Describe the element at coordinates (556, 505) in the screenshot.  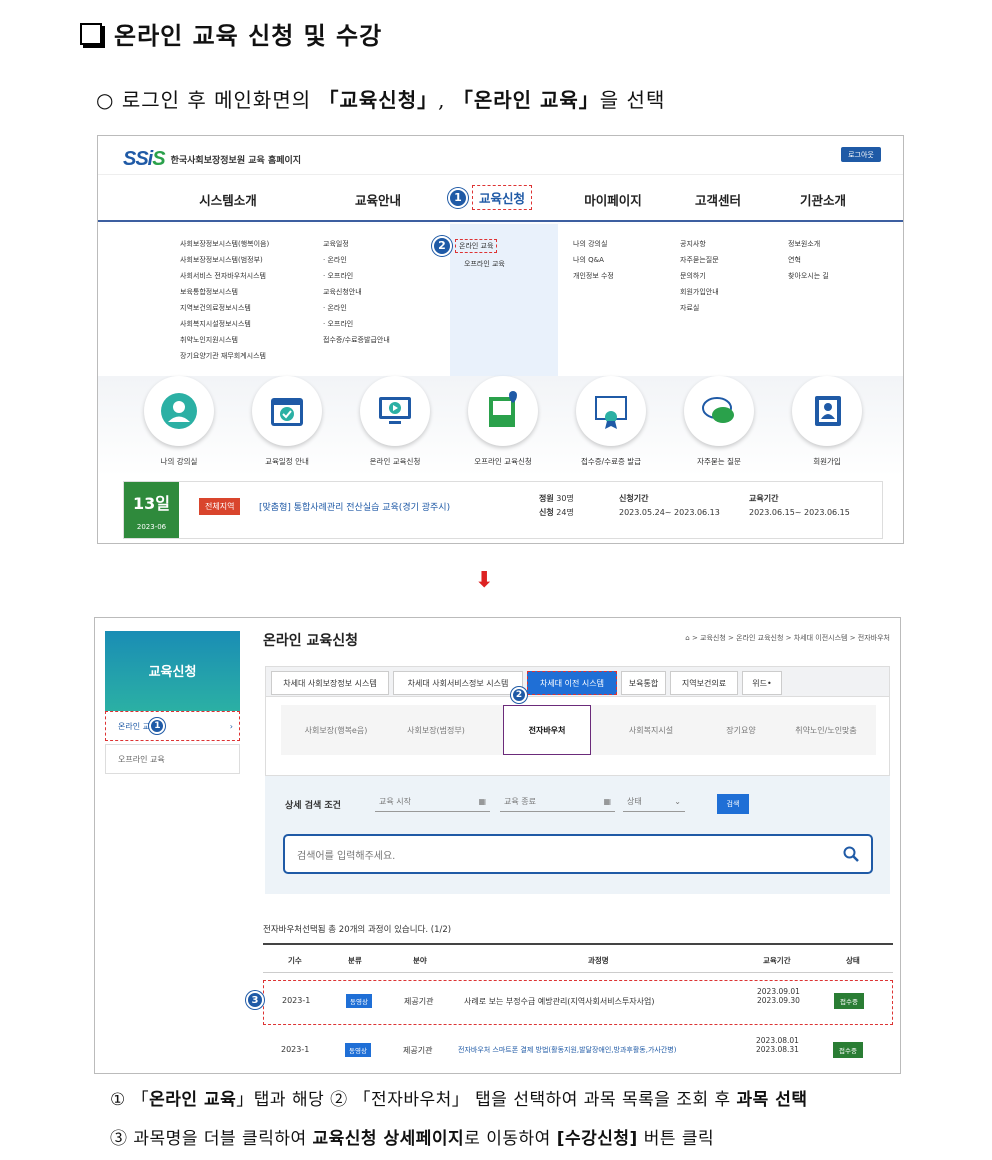
I see `capacity-info: 정원 30명 신청 24명` at that location.